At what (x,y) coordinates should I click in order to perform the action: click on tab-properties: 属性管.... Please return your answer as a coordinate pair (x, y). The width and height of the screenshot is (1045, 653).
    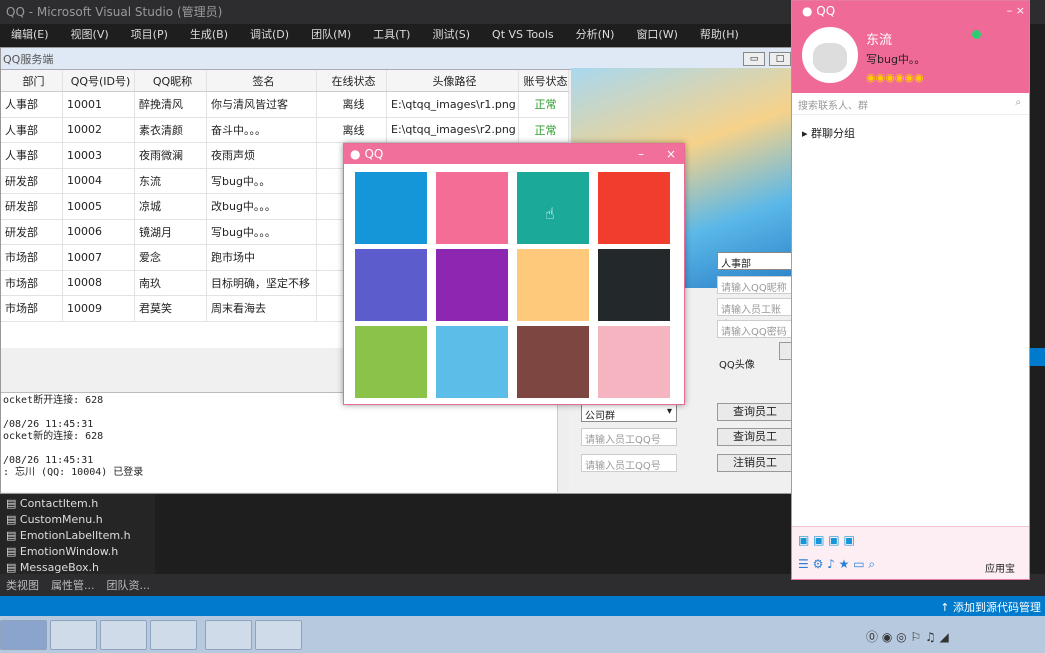
    Looking at the image, I should click on (73, 585).